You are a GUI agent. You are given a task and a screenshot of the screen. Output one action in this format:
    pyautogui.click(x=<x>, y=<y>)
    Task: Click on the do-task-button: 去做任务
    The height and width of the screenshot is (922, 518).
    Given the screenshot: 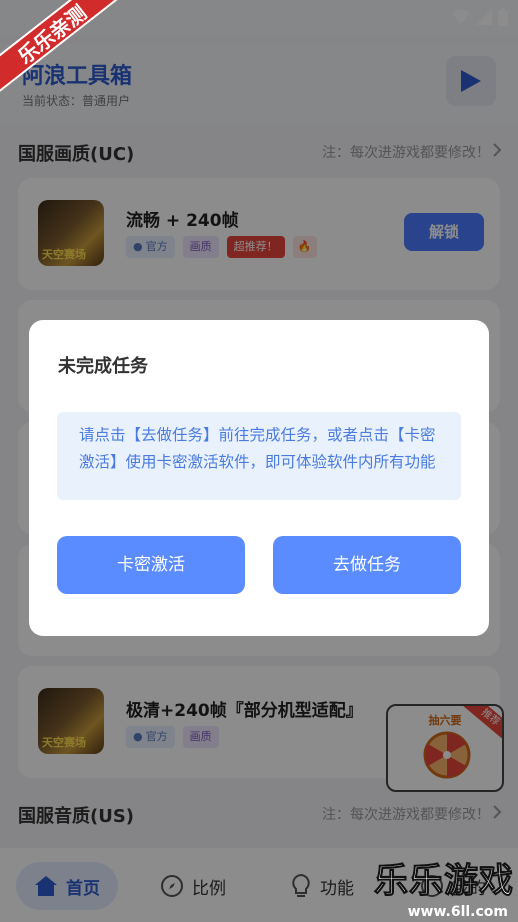 What is the action you would take?
    pyautogui.click(x=367, y=565)
    